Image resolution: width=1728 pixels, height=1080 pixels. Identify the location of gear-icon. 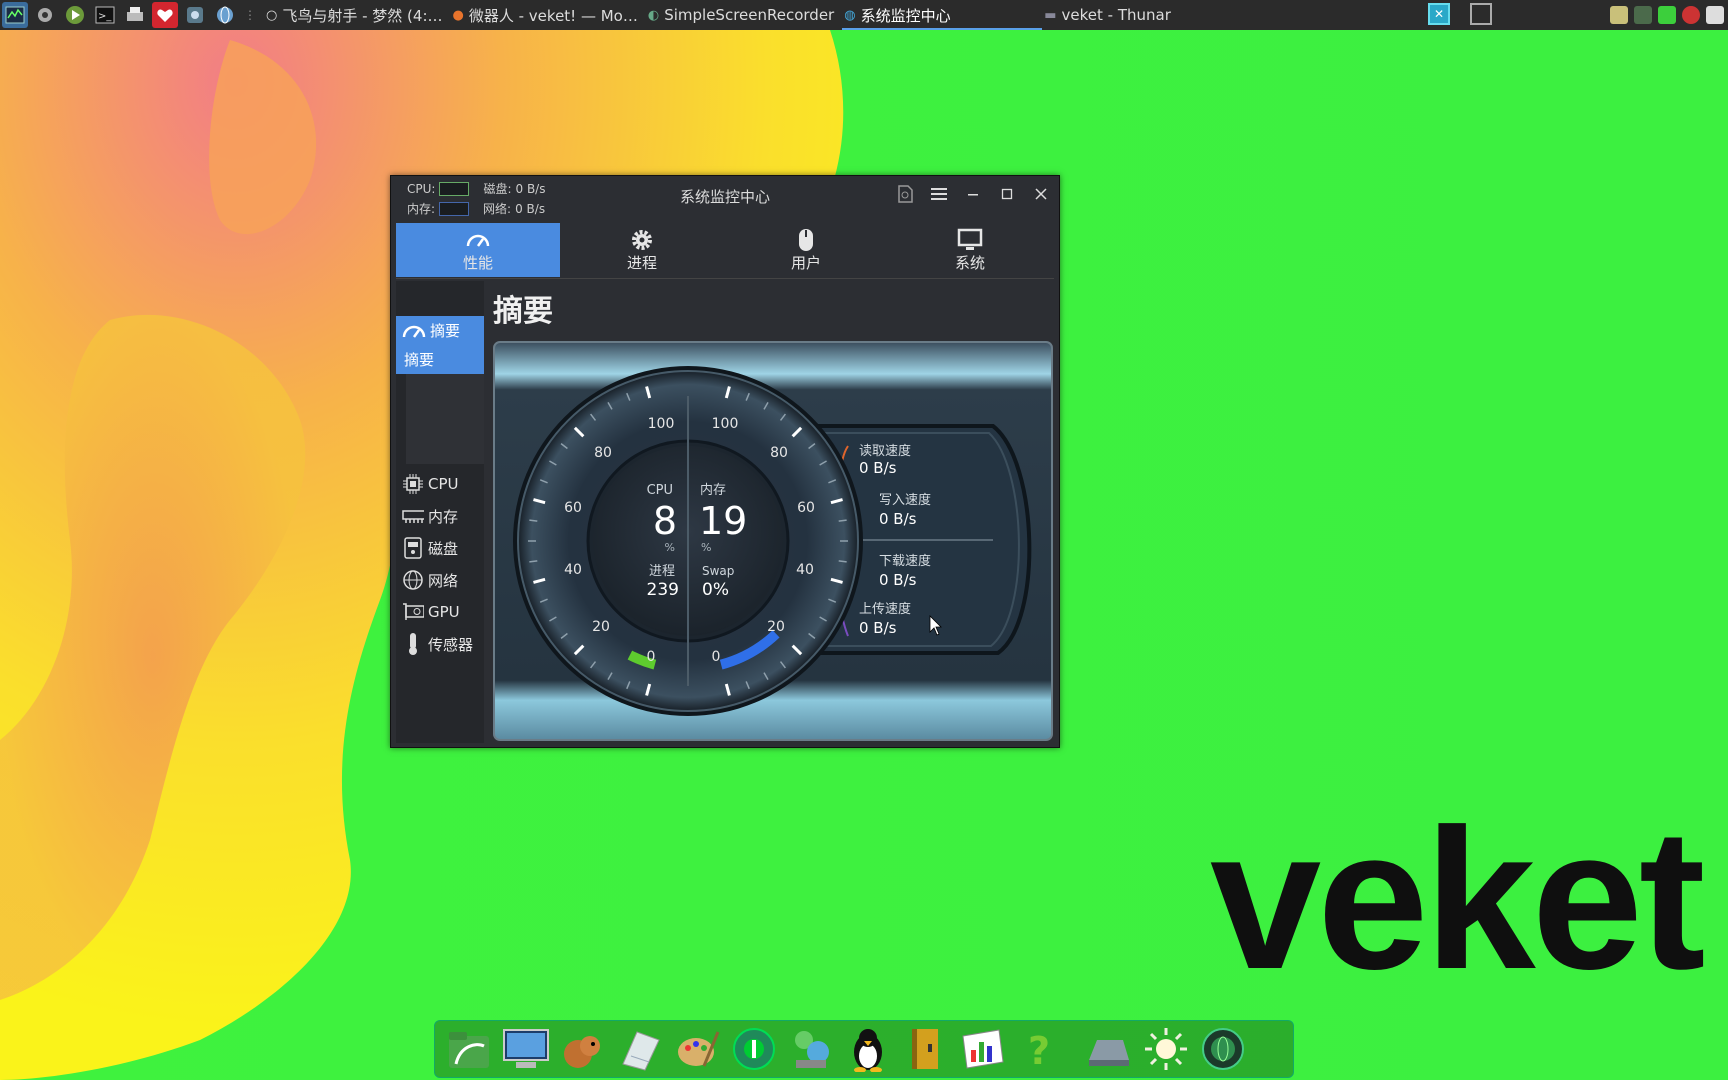
(642, 240).